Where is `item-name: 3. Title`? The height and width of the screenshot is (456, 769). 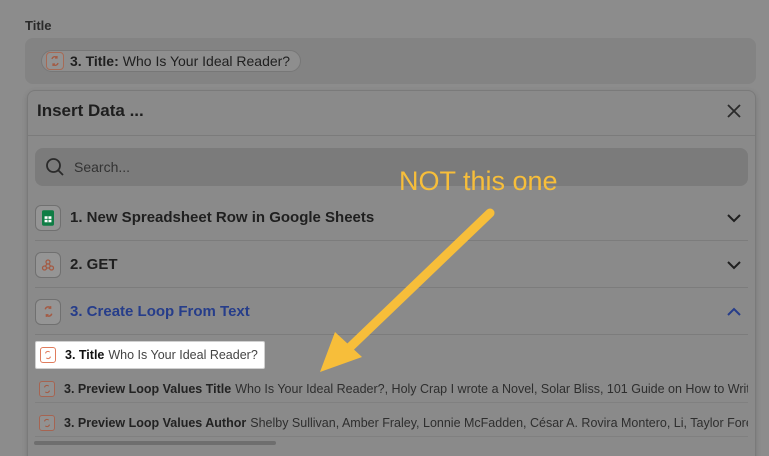 item-name: 3. Title is located at coordinates (85, 355).